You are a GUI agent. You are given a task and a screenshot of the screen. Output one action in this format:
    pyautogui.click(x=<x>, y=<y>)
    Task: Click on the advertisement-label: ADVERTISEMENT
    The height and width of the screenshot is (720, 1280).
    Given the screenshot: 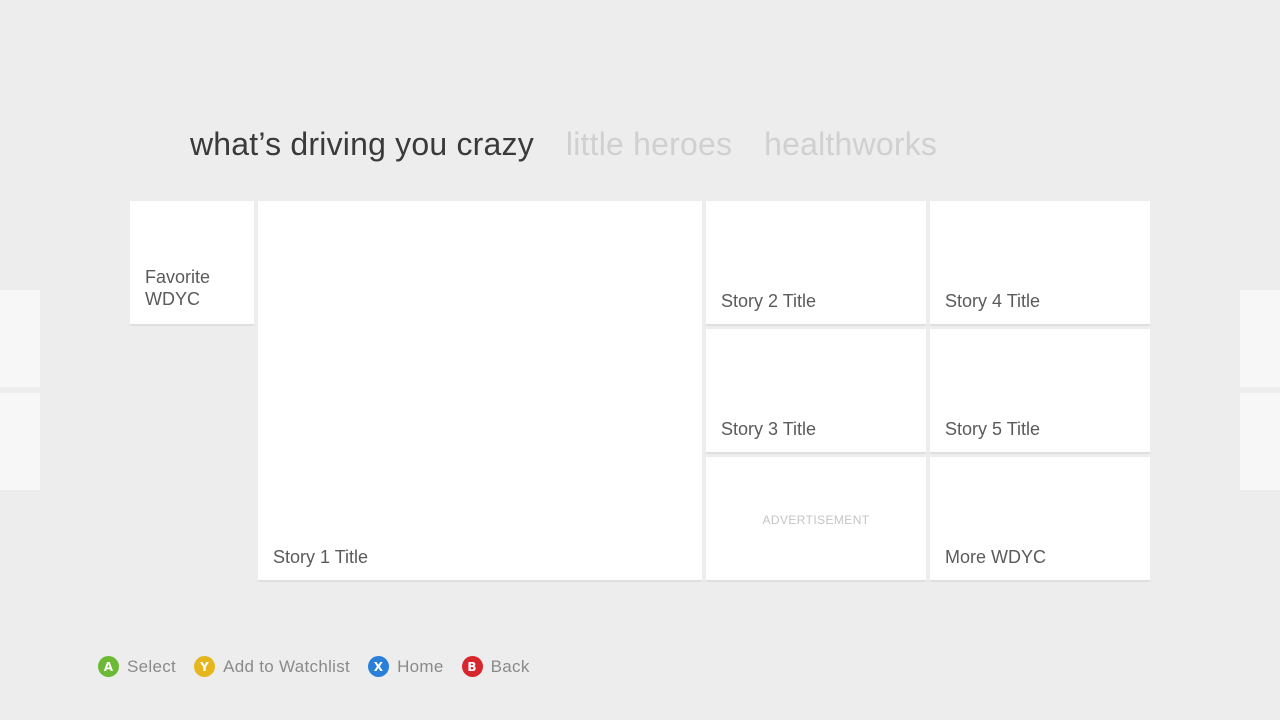 What is the action you would take?
    pyautogui.click(x=816, y=520)
    